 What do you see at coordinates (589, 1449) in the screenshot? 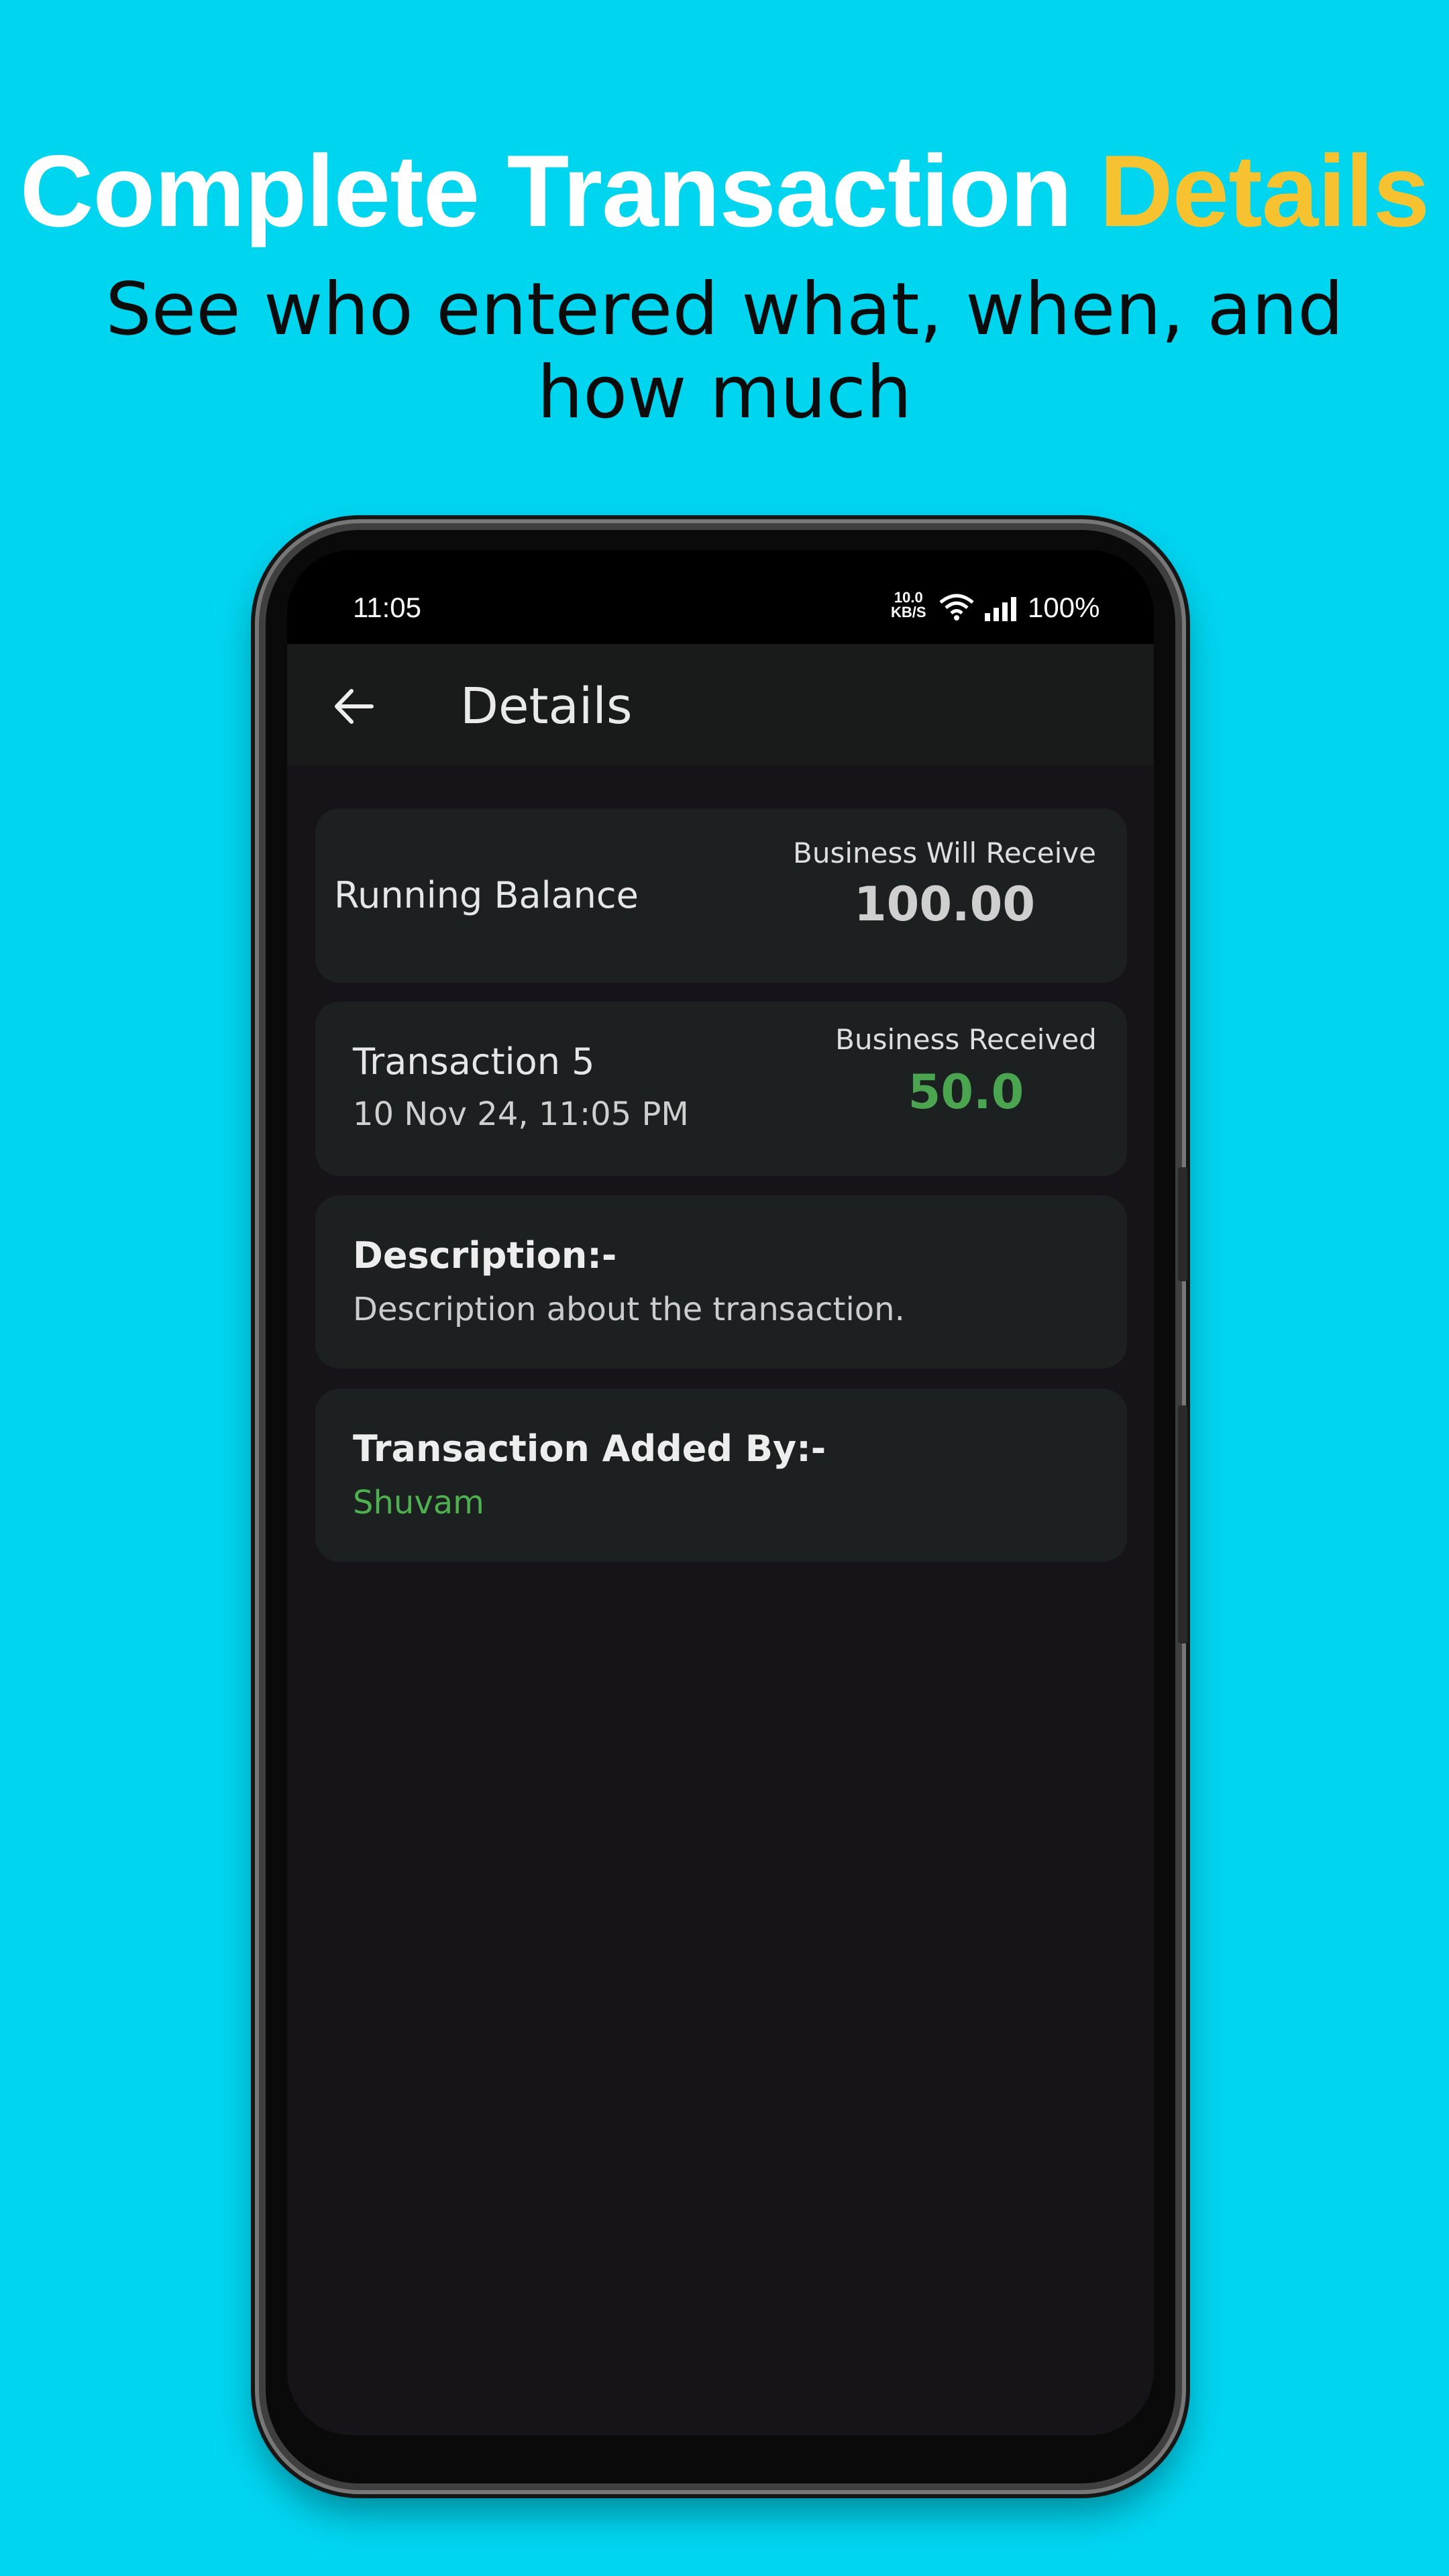
I see `added-by-heading: Transaction Added By:-` at bounding box center [589, 1449].